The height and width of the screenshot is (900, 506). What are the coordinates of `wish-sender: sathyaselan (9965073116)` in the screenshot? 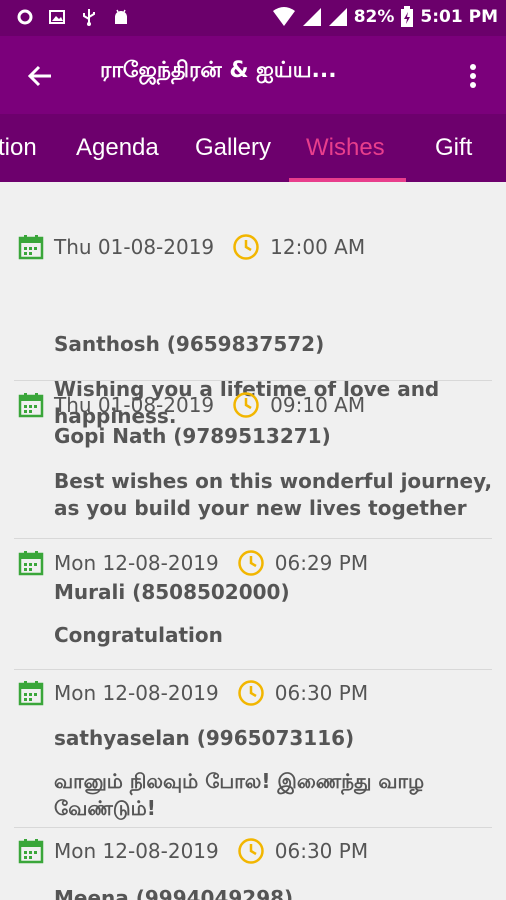 It's located at (204, 738).